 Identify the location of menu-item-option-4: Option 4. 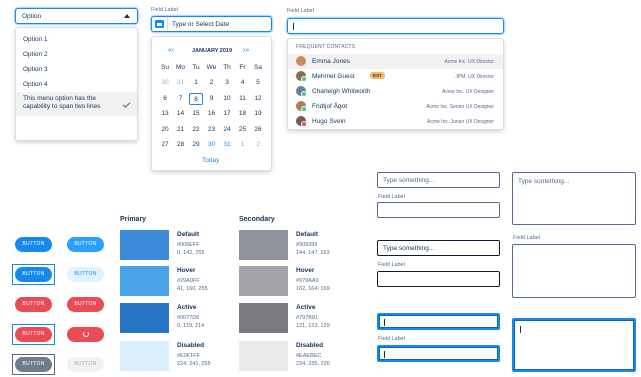
(76, 85).